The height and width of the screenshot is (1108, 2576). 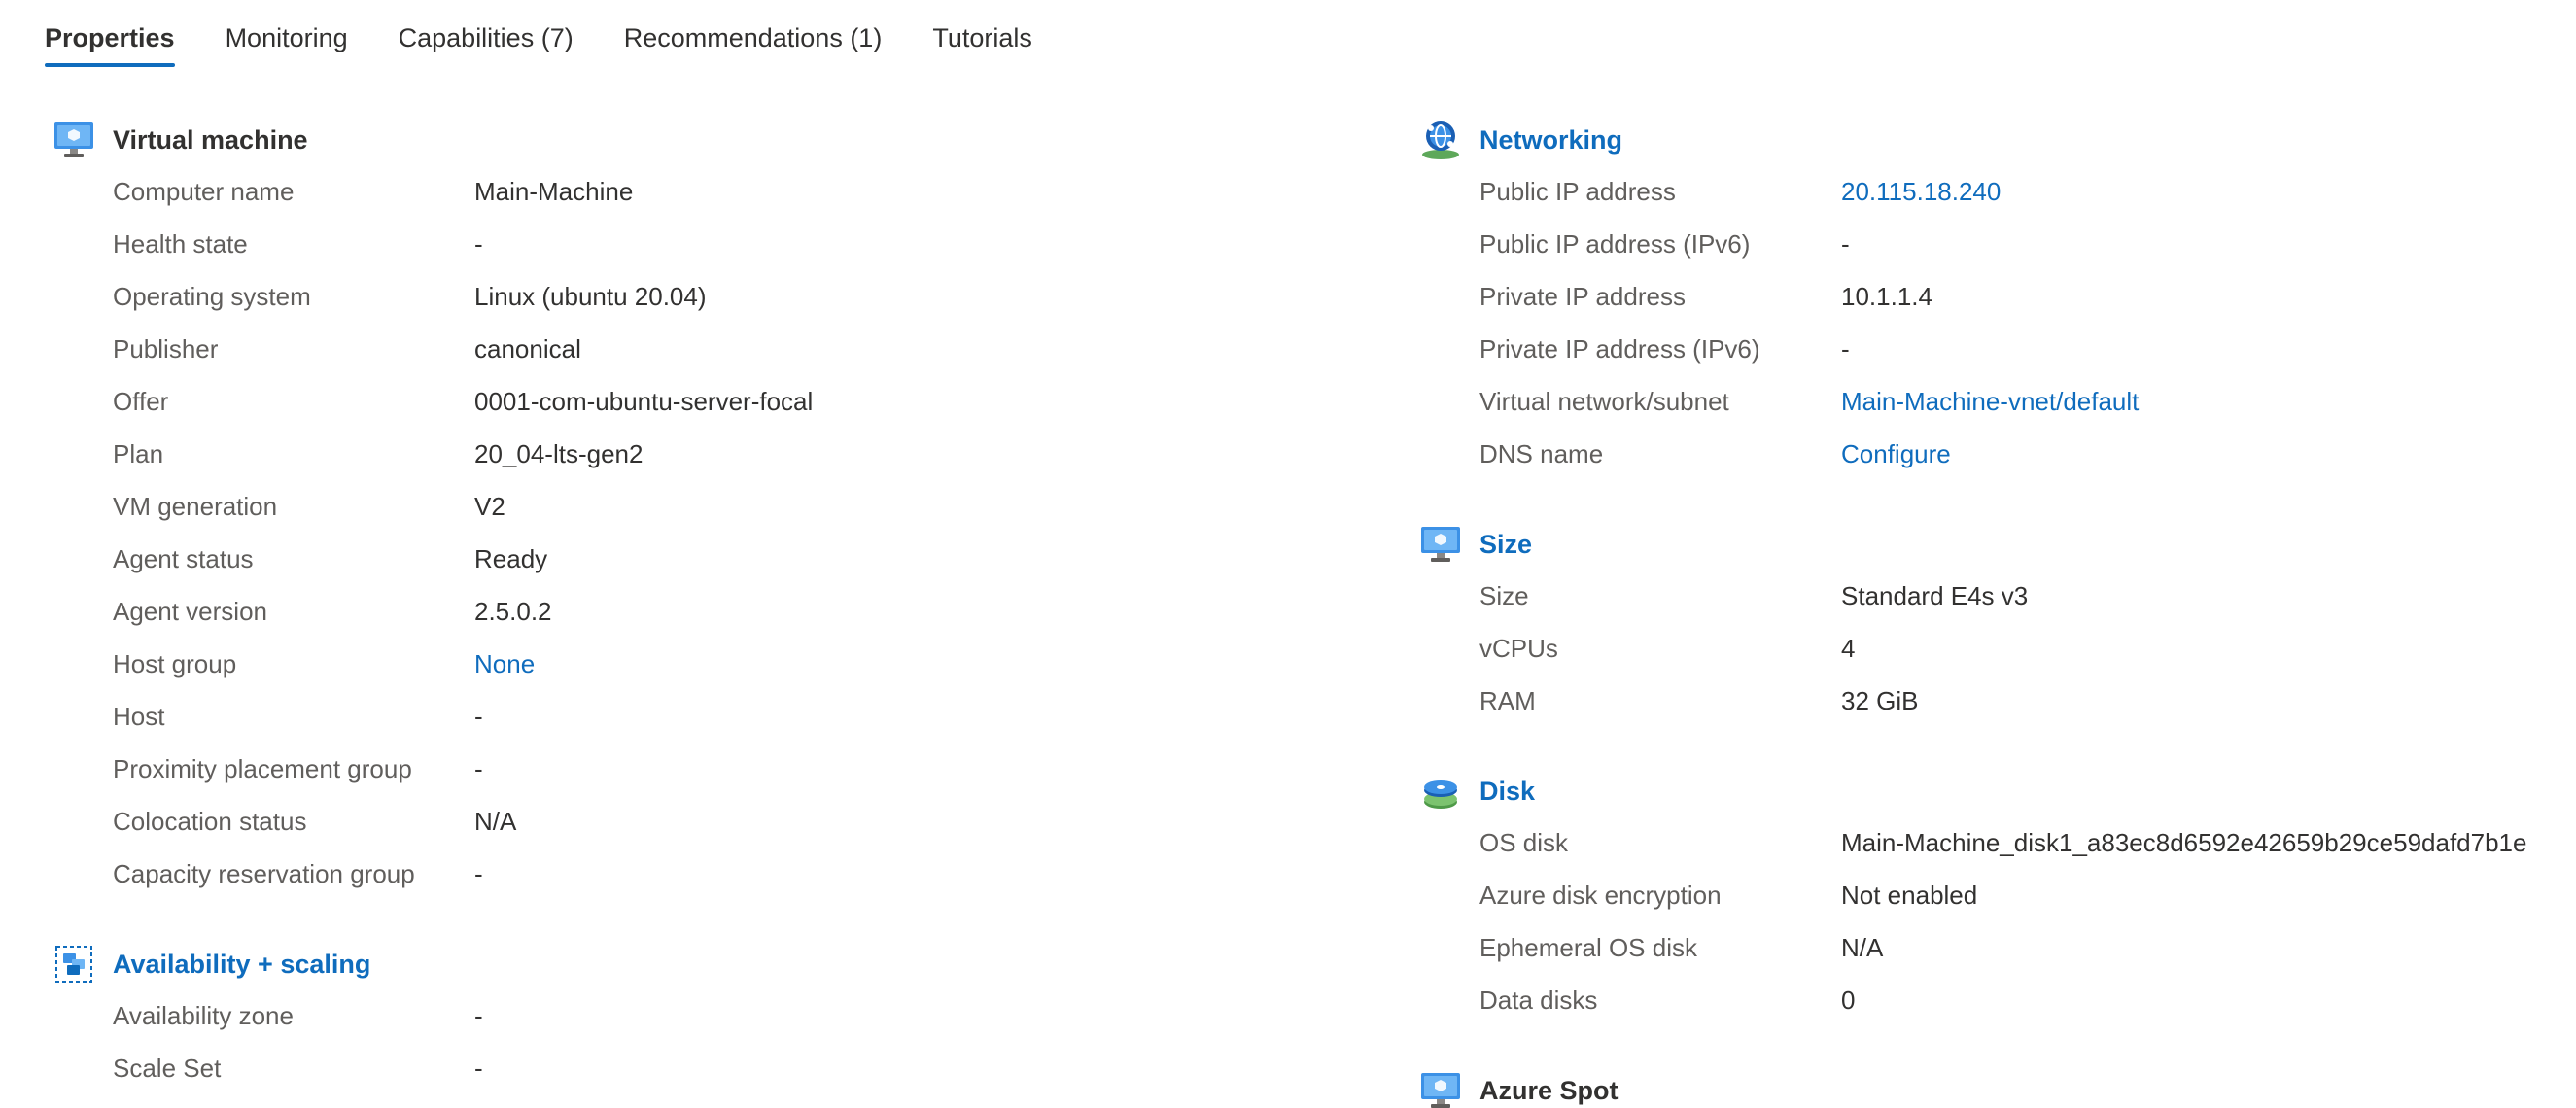 I want to click on property-row: Proximity placement group -, so click(x=684, y=769).